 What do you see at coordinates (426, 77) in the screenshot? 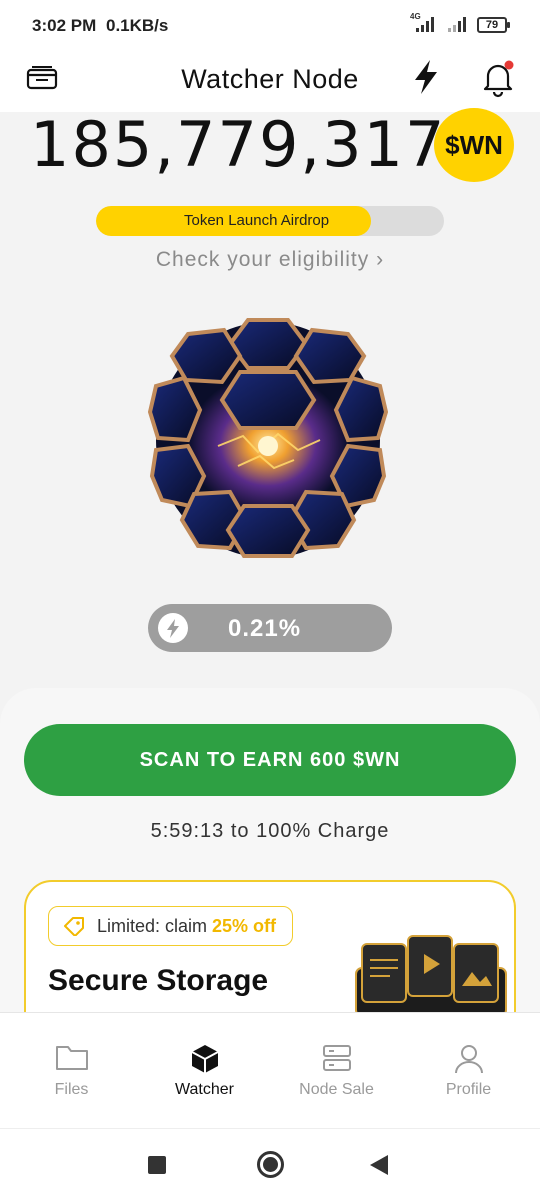
I see `lightning-bolt-icon` at bounding box center [426, 77].